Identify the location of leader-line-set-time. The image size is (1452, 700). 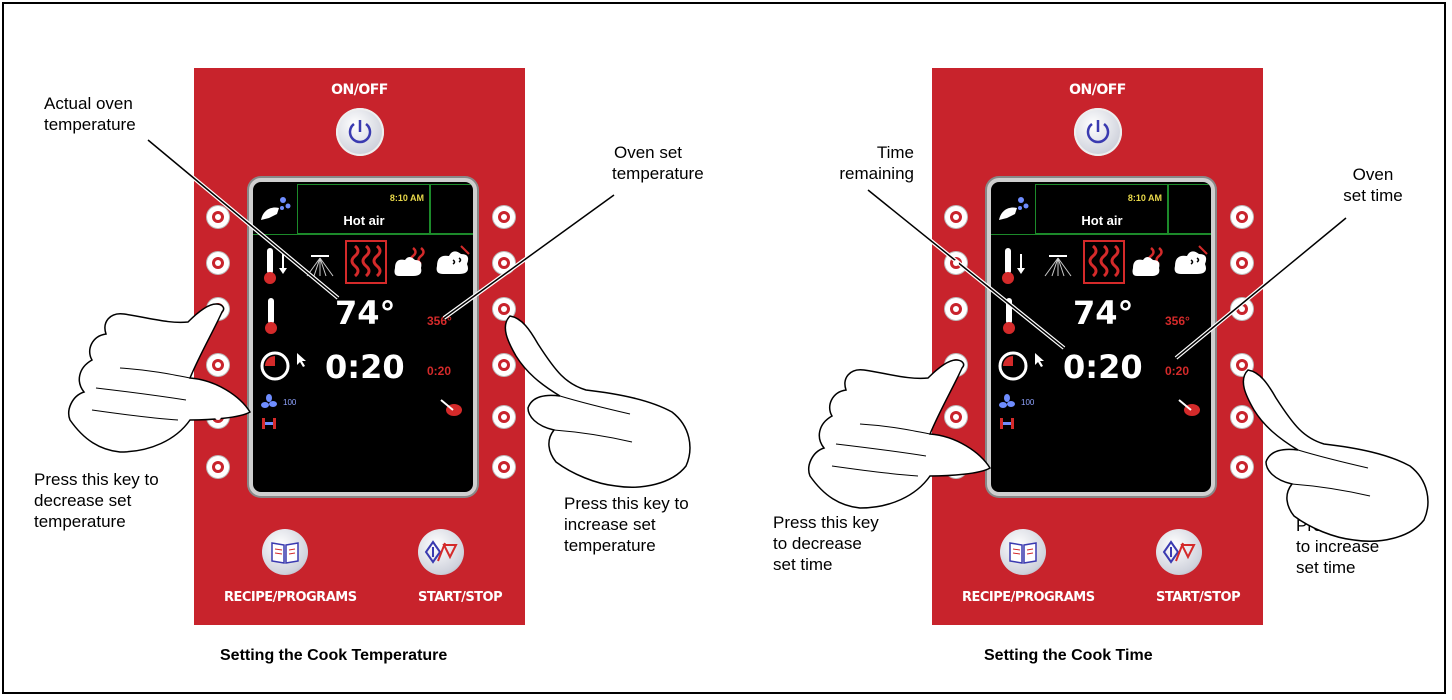
(1261, 288).